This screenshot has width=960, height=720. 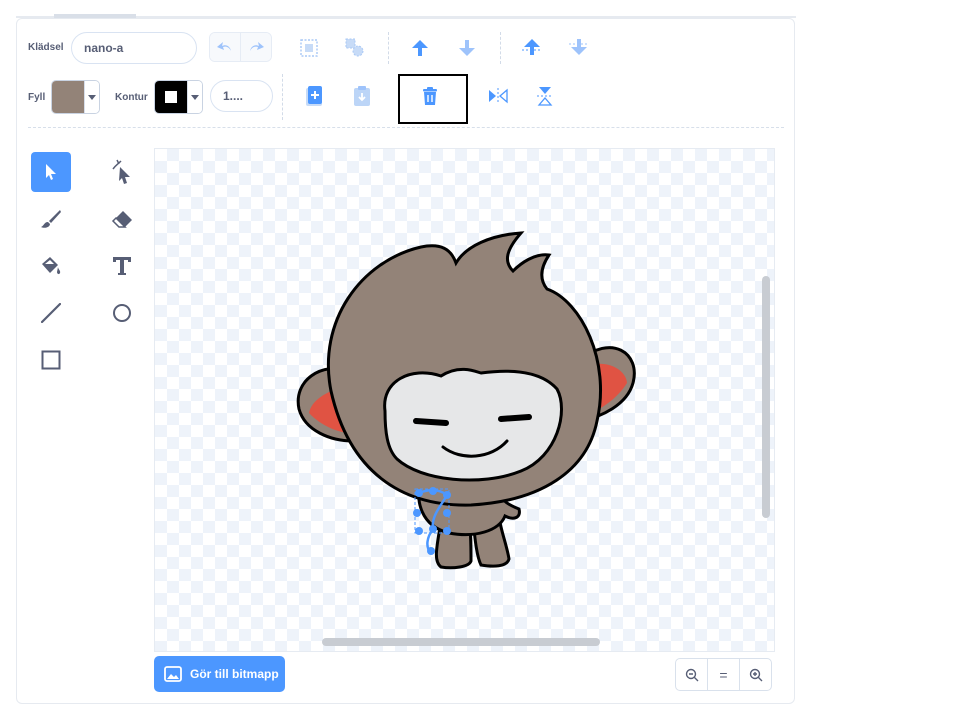 I want to click on copy-icon, so click(x=314, y=96).